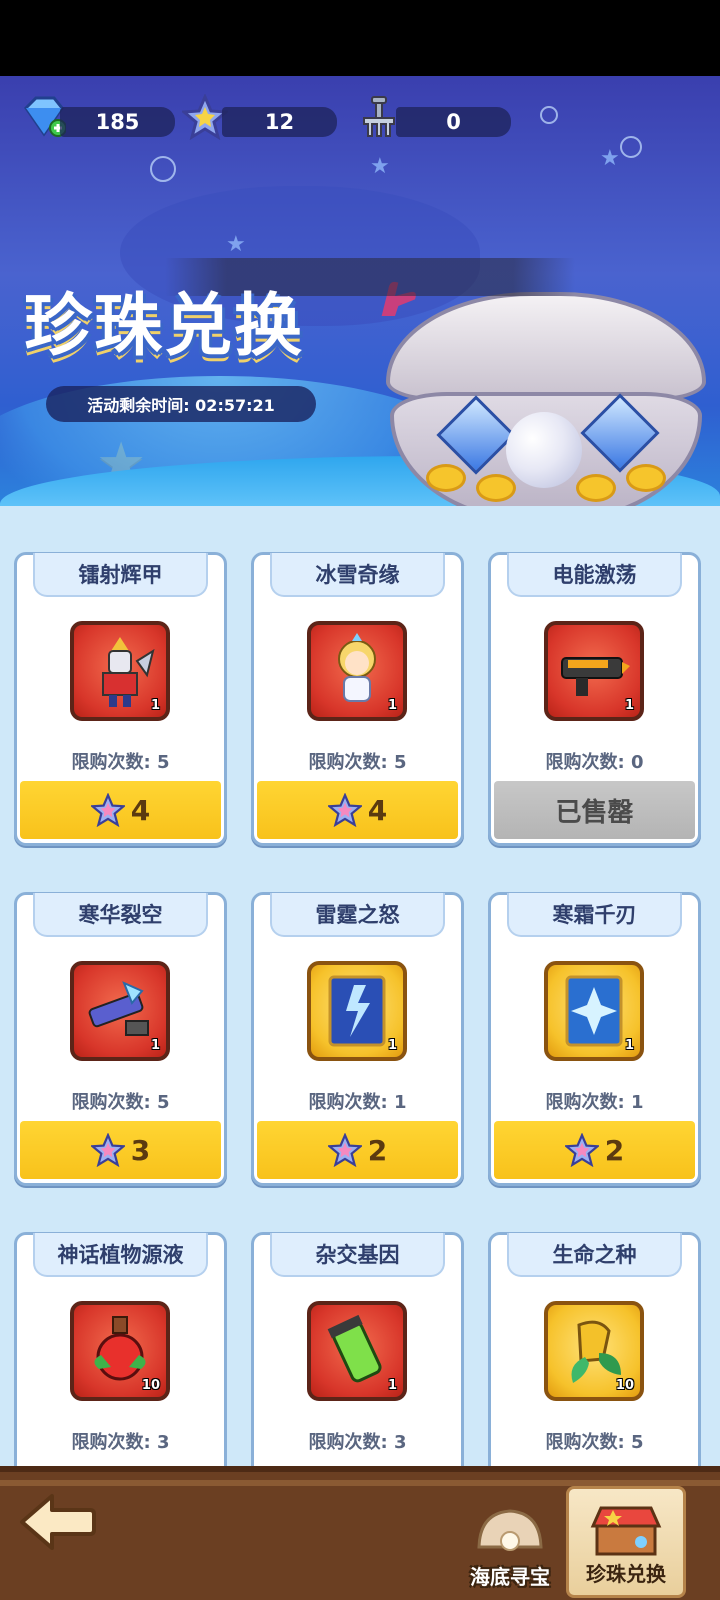 The image size is (720, 1600). I want to click on electric-gun-icon: 1, so click(594, 671).